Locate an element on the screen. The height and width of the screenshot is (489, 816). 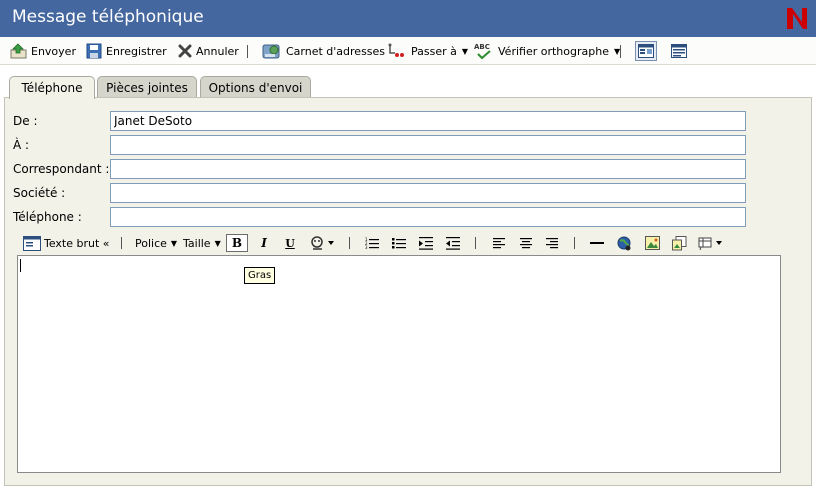
tab-attachments: Pièces jointes is located at coordinates (147, 87).